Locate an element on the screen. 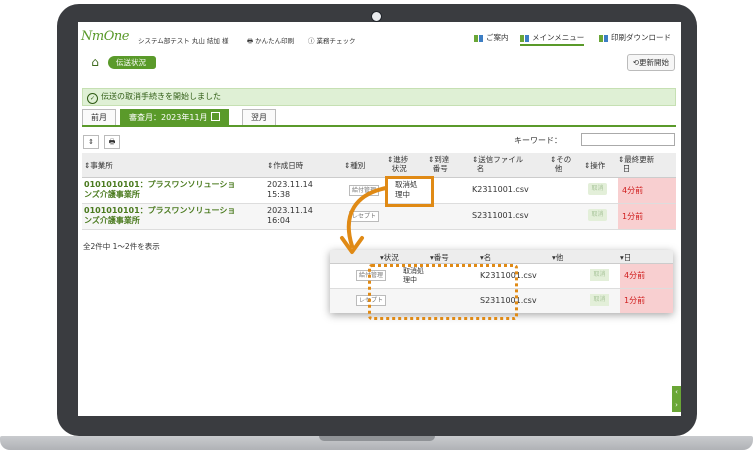 The height and width of the screenshot is (461, 753). created-date: 2023.11.14 15:38 is located at coordinates (290, 189).